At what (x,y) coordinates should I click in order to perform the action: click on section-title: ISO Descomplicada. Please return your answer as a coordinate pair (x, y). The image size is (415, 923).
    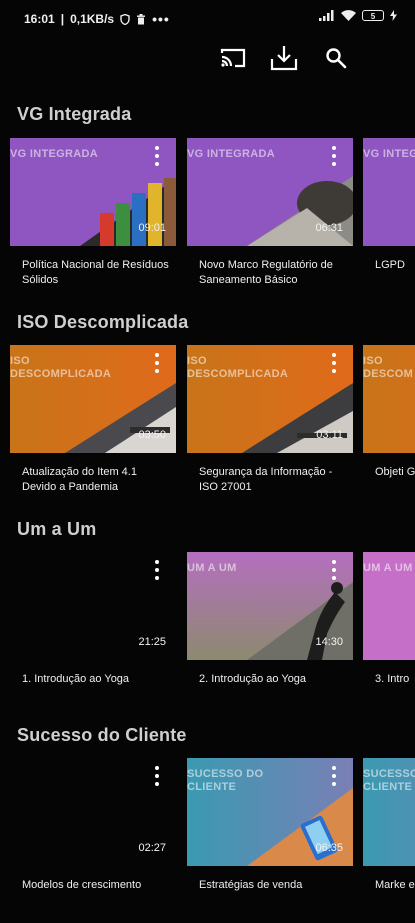
    Looking at the image, I should click on (103, 322).